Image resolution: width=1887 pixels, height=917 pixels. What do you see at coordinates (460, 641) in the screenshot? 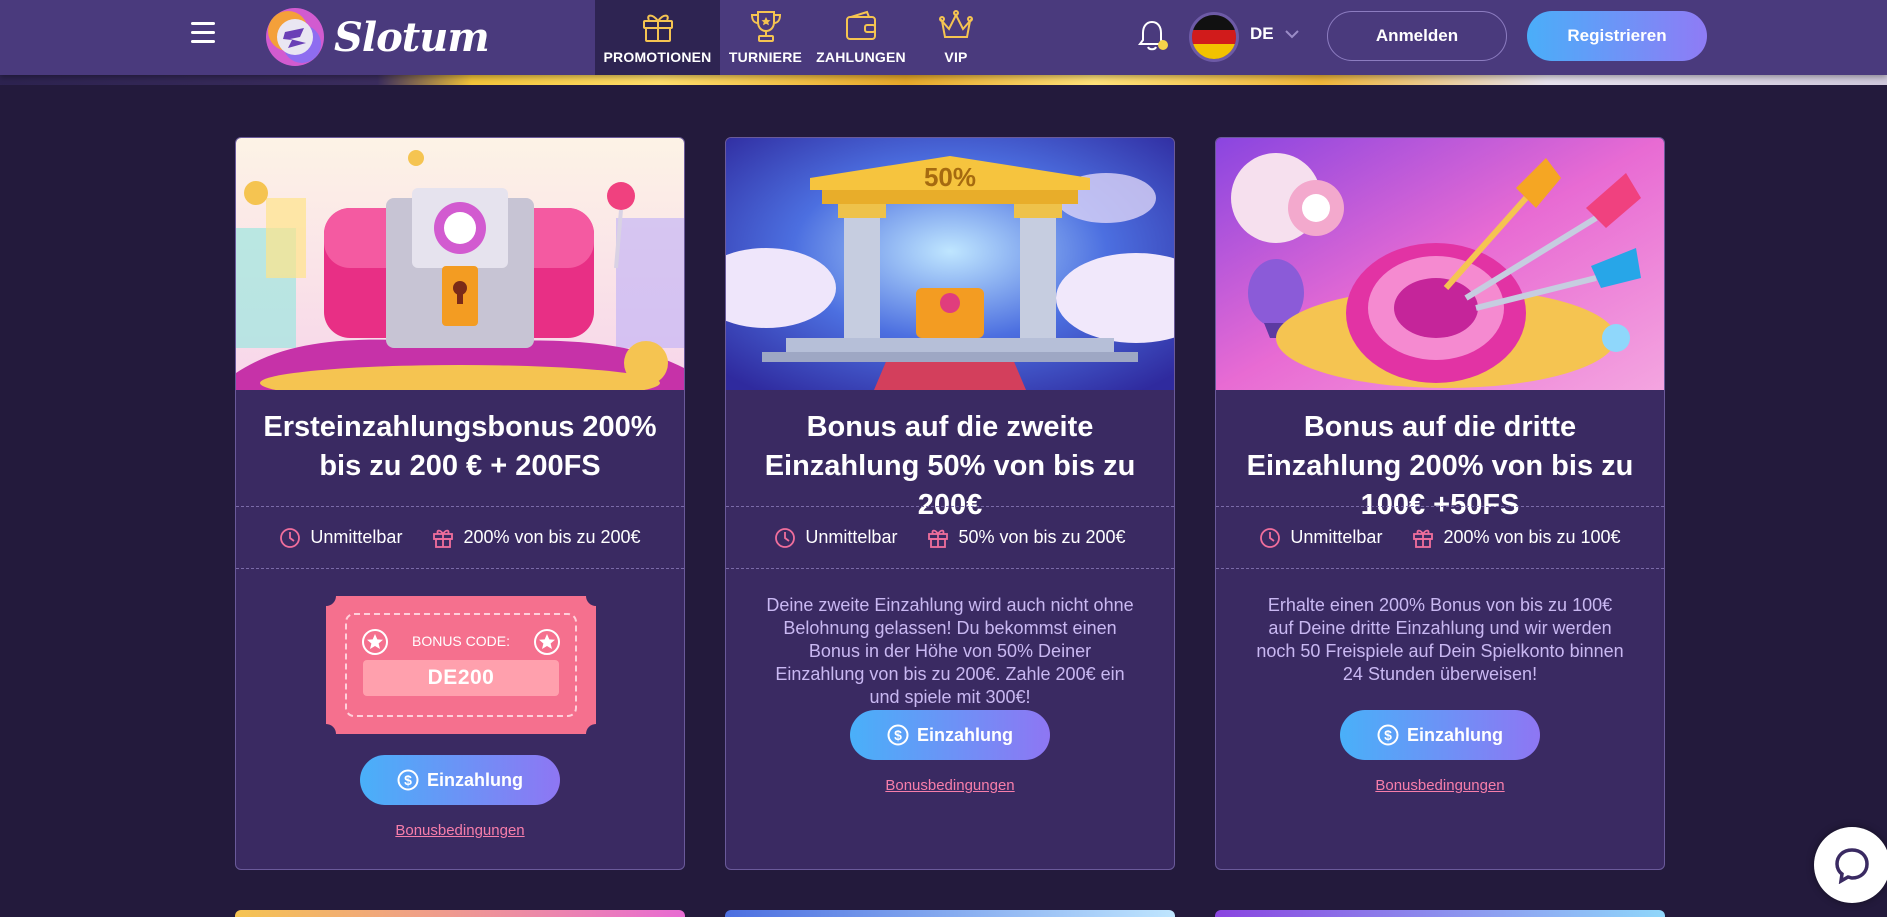
I see `coupon-label: BONUS CODE:` at bounding box center [460, 641].